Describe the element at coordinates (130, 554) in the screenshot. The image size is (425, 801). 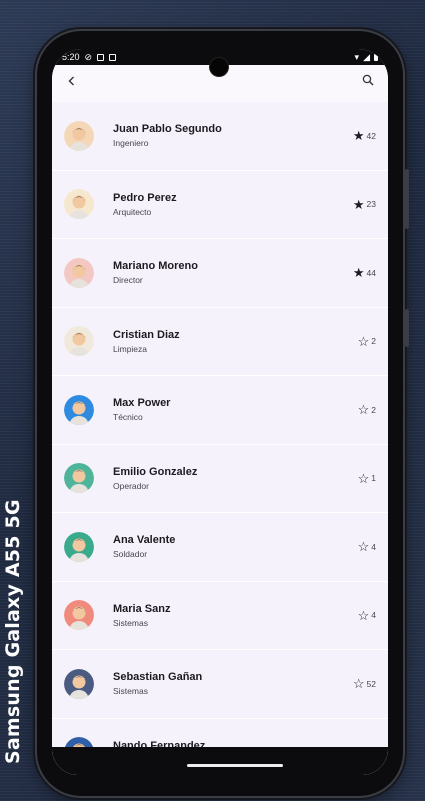
I see `employee-role: Soldador` at that location.